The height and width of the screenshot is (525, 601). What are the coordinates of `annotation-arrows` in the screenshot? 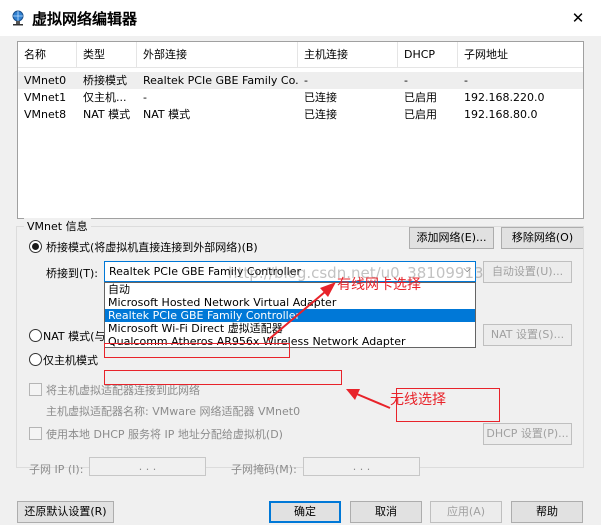 It's located at (329, 345).